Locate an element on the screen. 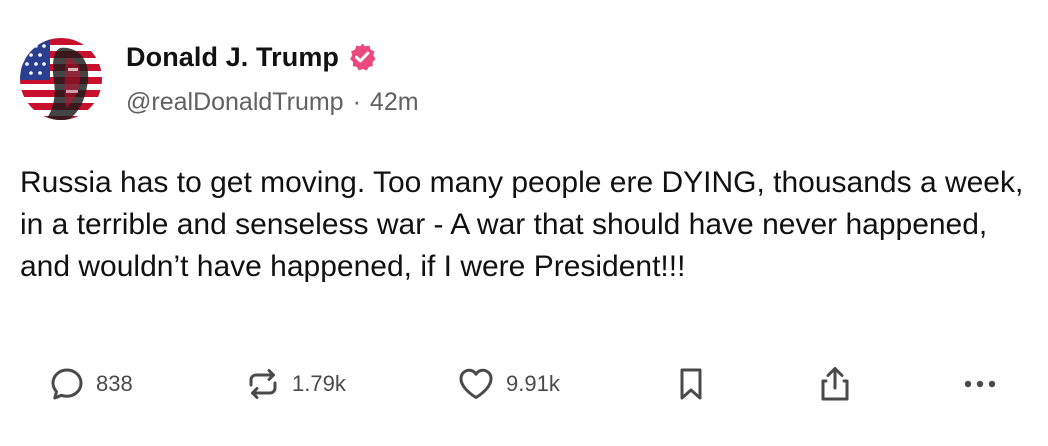 This screenshot has height=446, width=1048. heart-icon is located at coordinates (476, 384).